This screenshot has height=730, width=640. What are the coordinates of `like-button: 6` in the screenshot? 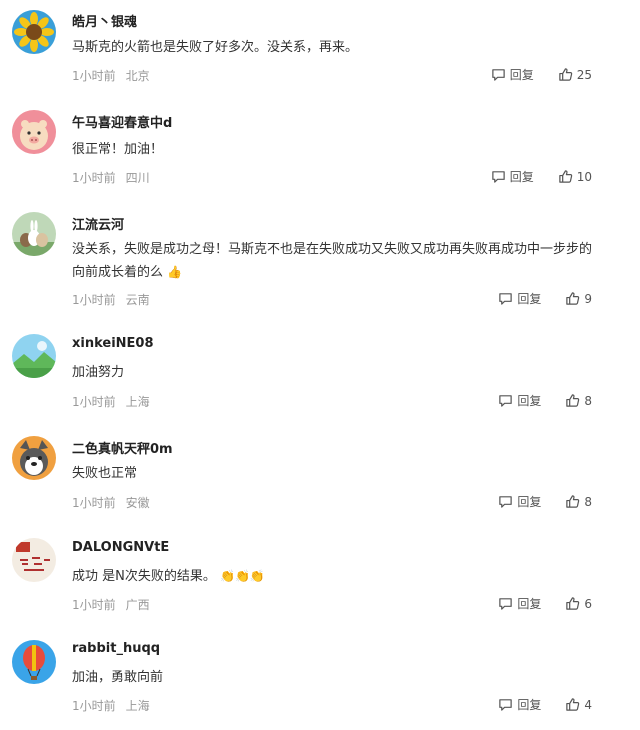 It's located at (578, 603).